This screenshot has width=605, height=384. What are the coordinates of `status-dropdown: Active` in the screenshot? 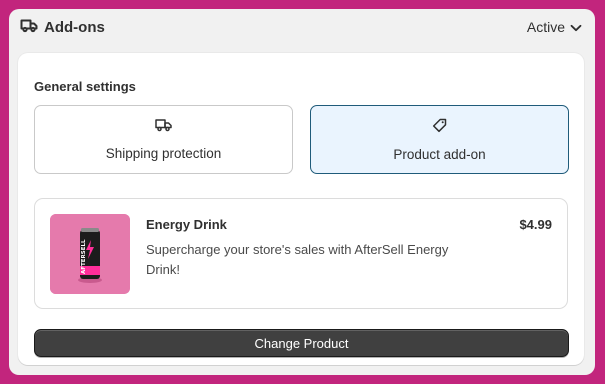 It's located at (554, 27).